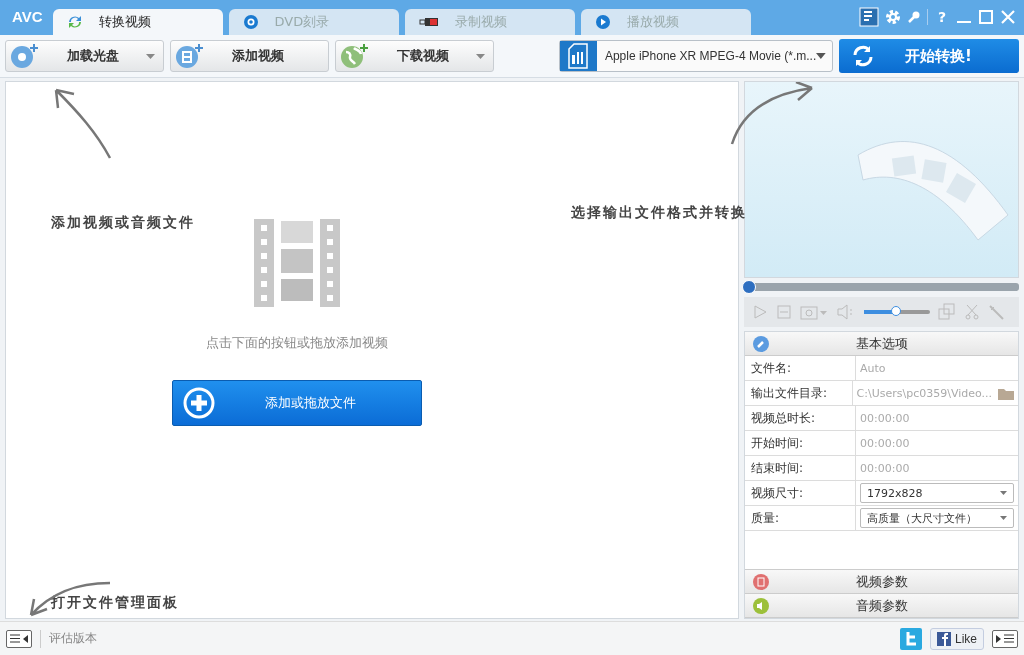 This screenshot has height=655, width=1024. Describe the element at coordinates (800, 418) in the screenshot. I see `option-label: 视频总时长:` at that location.